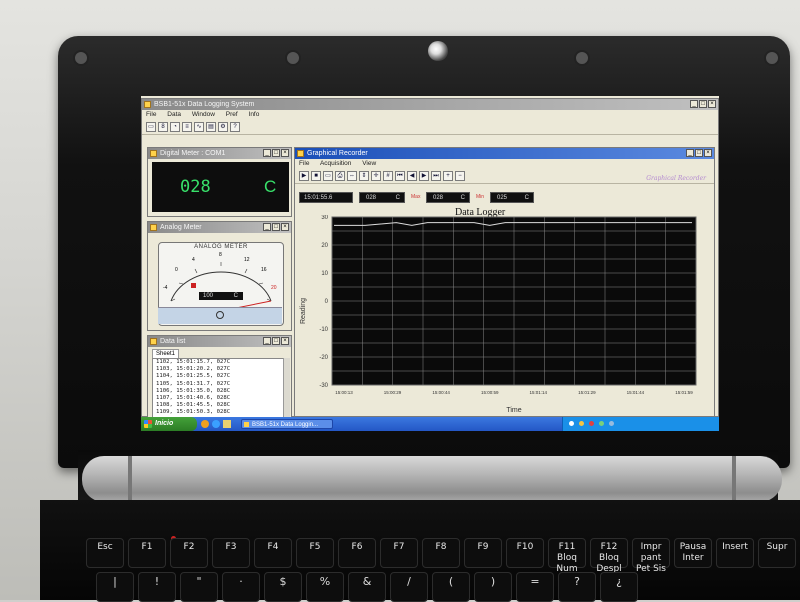 The width and height of the screenshot is (800, 602). What do you see at coordinates (609, 556) in the screenshot?
I see `key-f12: F12 Bloq Despl` at bounding box center [609, 556].